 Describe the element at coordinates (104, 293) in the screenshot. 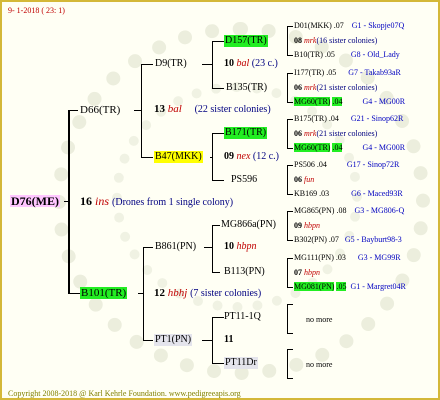

I see `father-queen: B101(TR)` at that location.